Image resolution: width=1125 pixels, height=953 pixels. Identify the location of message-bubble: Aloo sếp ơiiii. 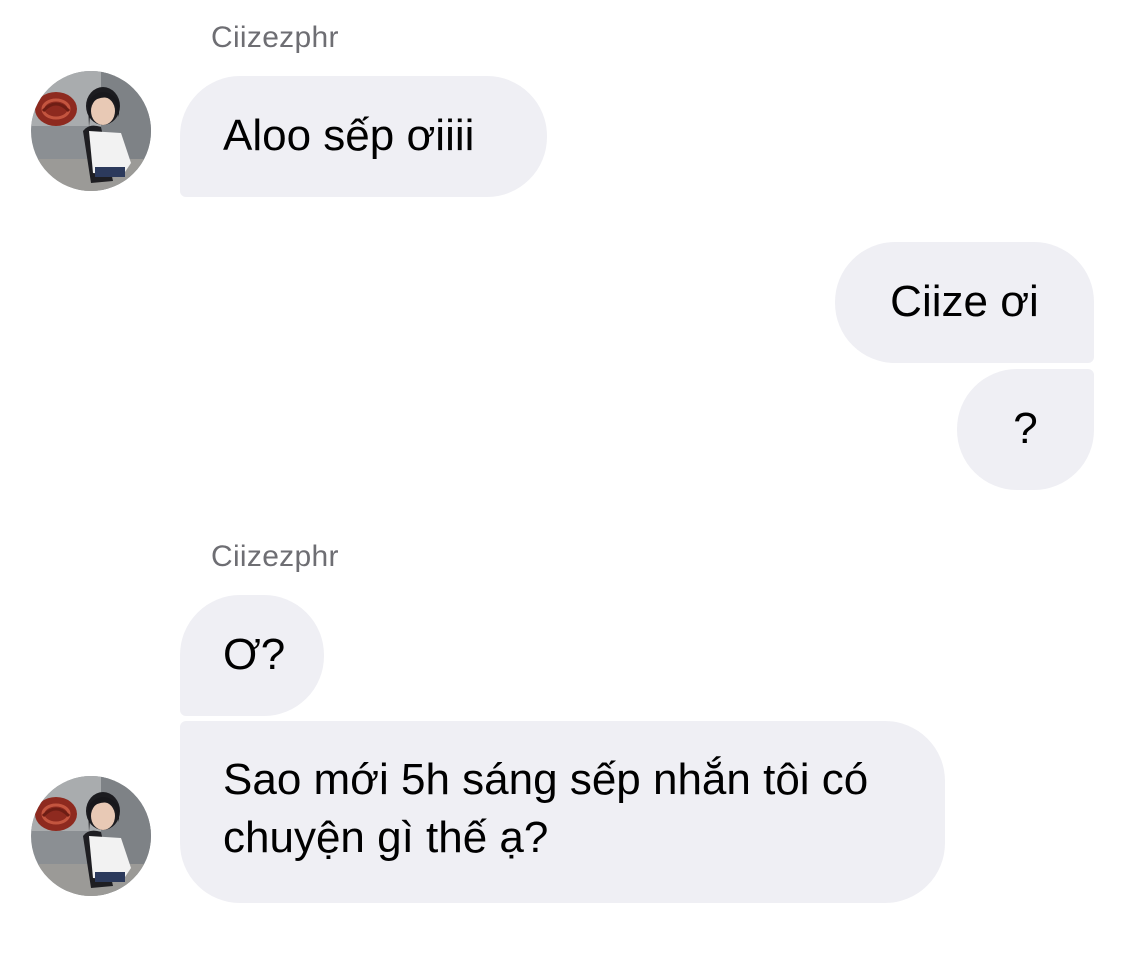
(363, 136).